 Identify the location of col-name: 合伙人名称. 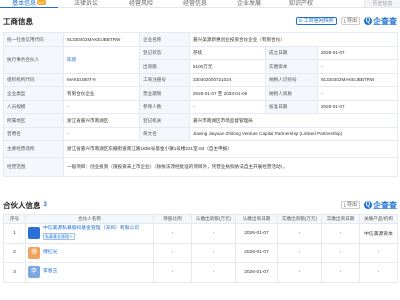
(89, 219).